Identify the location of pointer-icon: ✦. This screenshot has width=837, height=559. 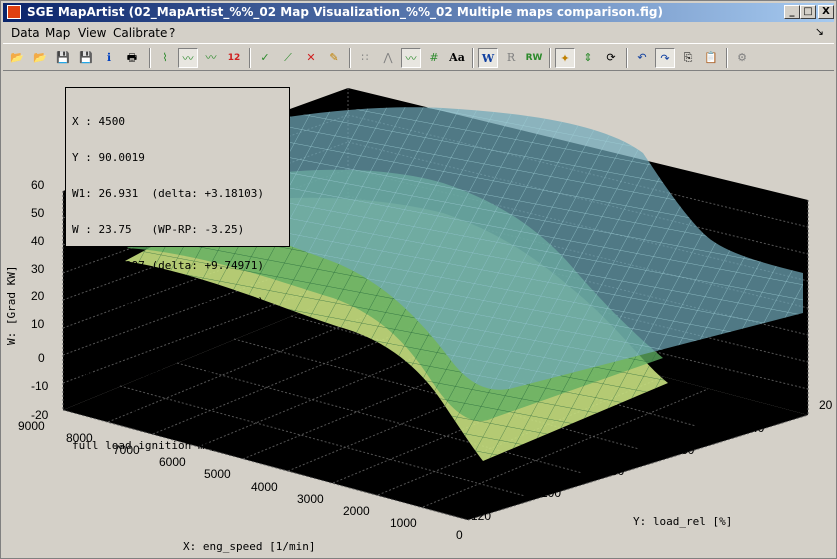
(565, 58).